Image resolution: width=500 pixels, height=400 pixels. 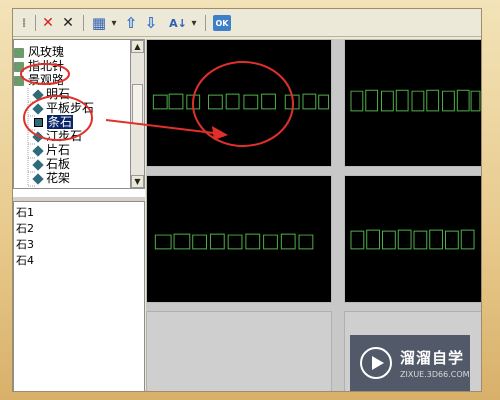 What do you see at coordinates (58, 118) in the screenshot?
I see `annotation-ellipse-selected` at bounding box center [58, 118].